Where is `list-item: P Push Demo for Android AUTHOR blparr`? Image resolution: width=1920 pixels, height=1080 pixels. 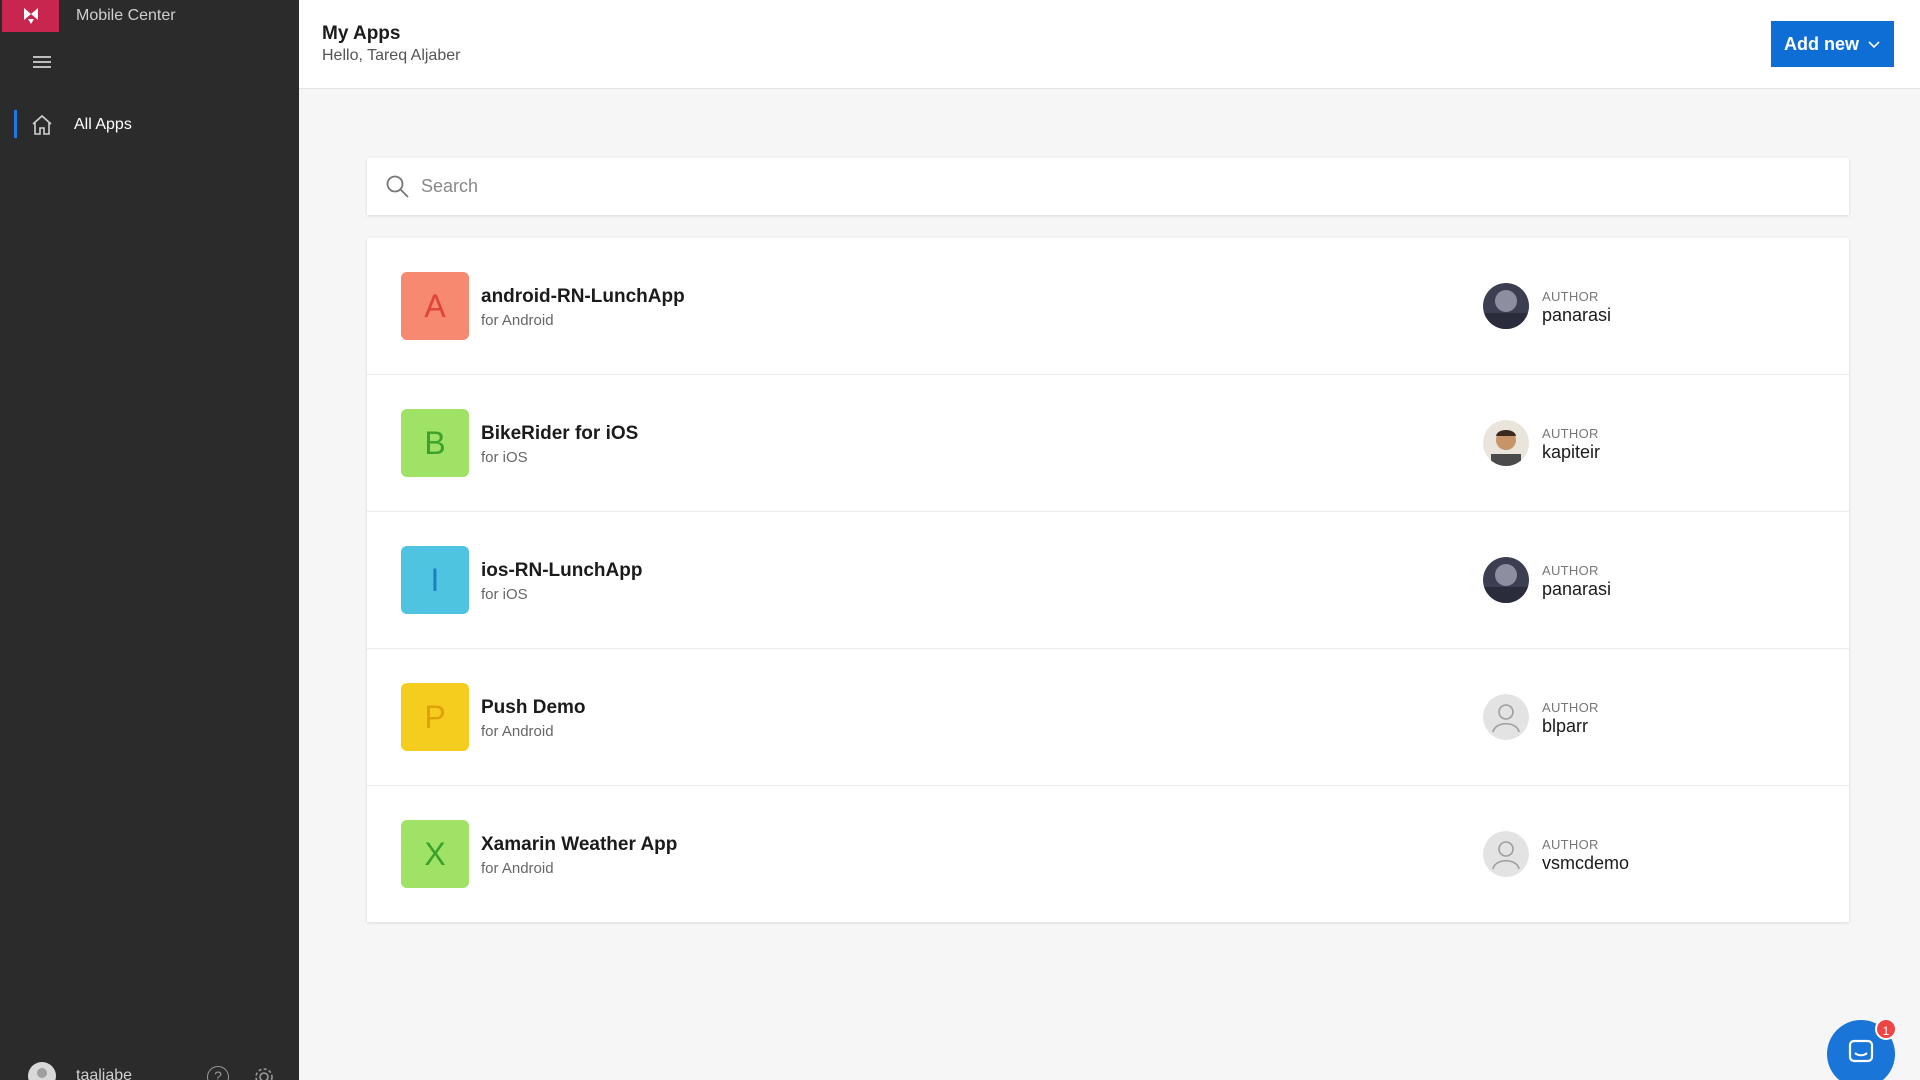
list-item: P Push Demo for Android AUTHOR blparr is located at coordinates (1108, 717).